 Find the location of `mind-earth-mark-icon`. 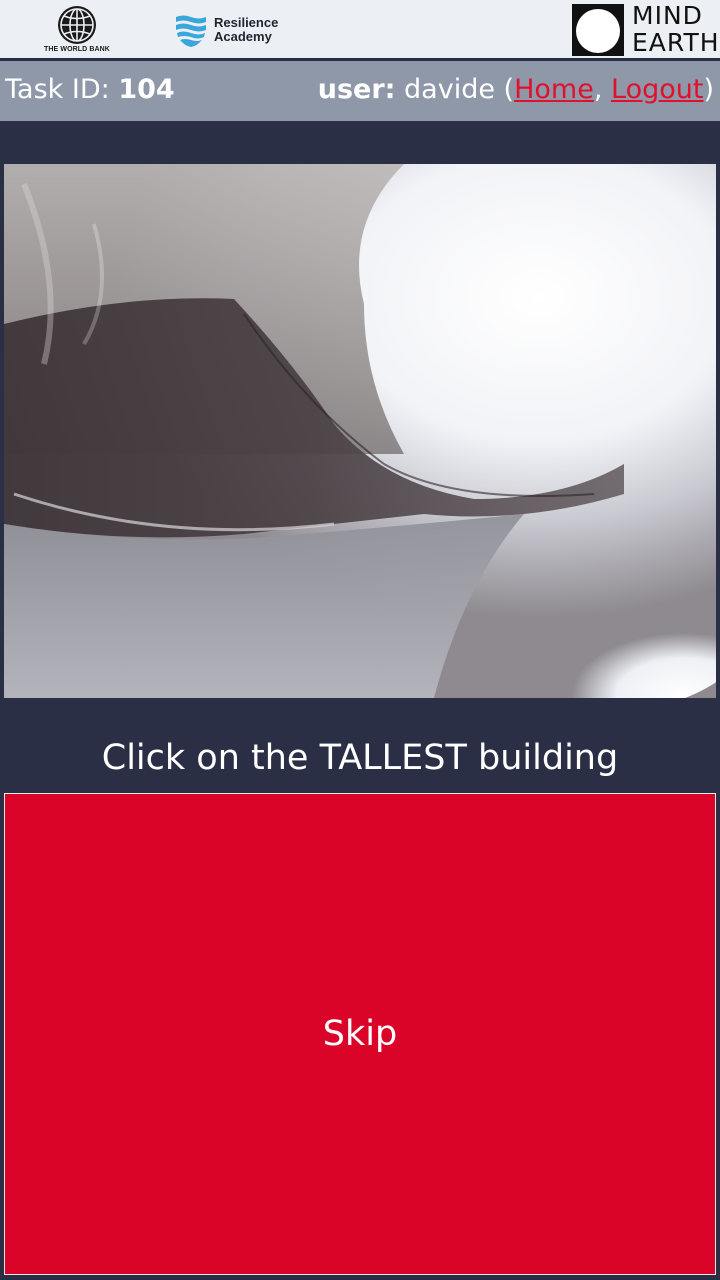

mind-earth-mark-icon is located at coordinates (598, 30).